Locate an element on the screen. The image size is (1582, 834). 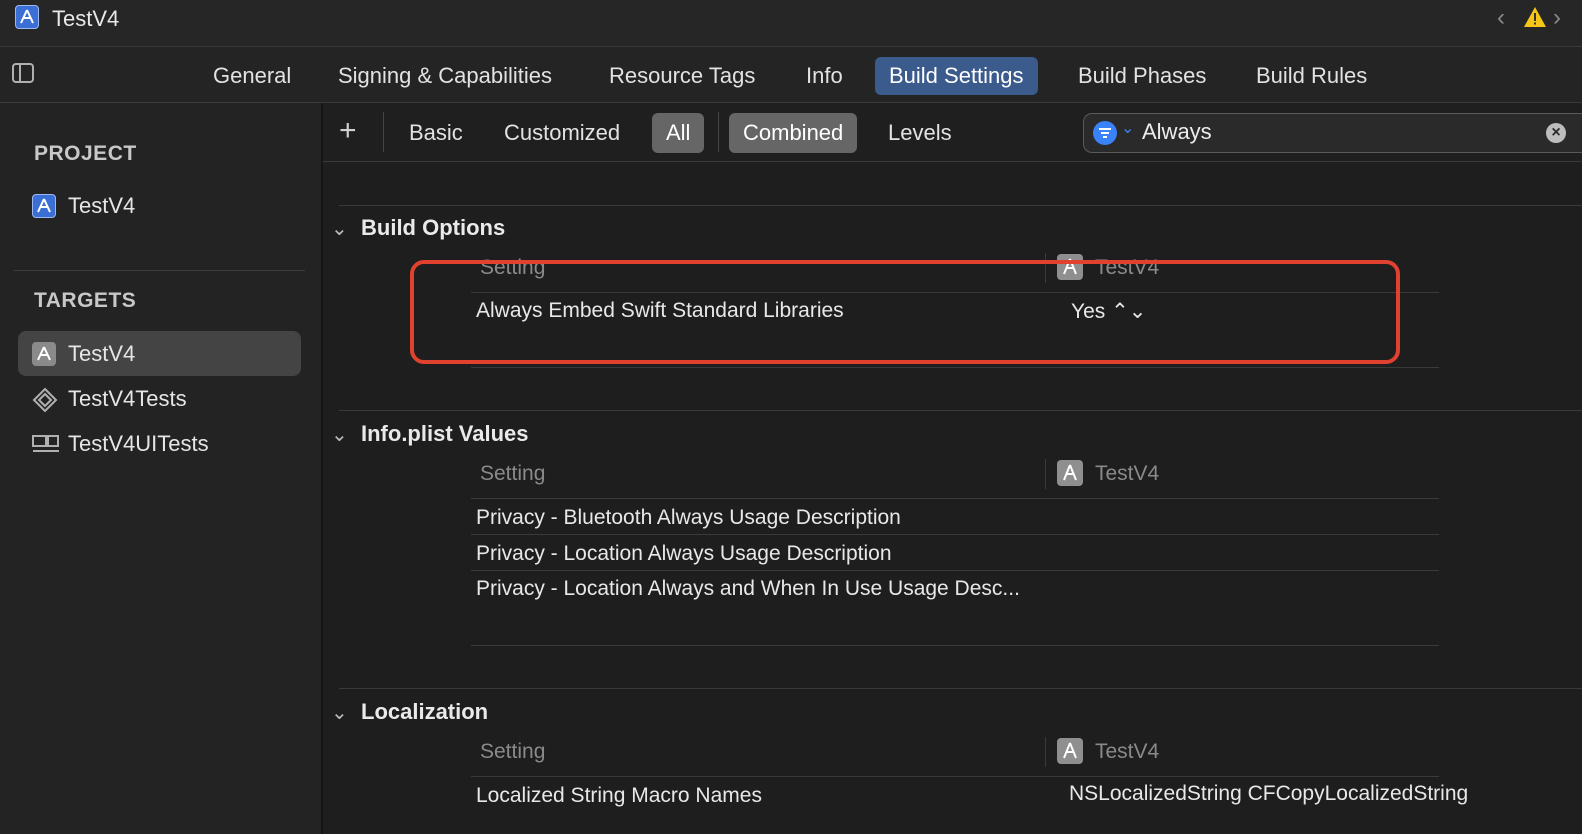
sidebar-item-project: TestV4 is located at coordinates (159, 205).